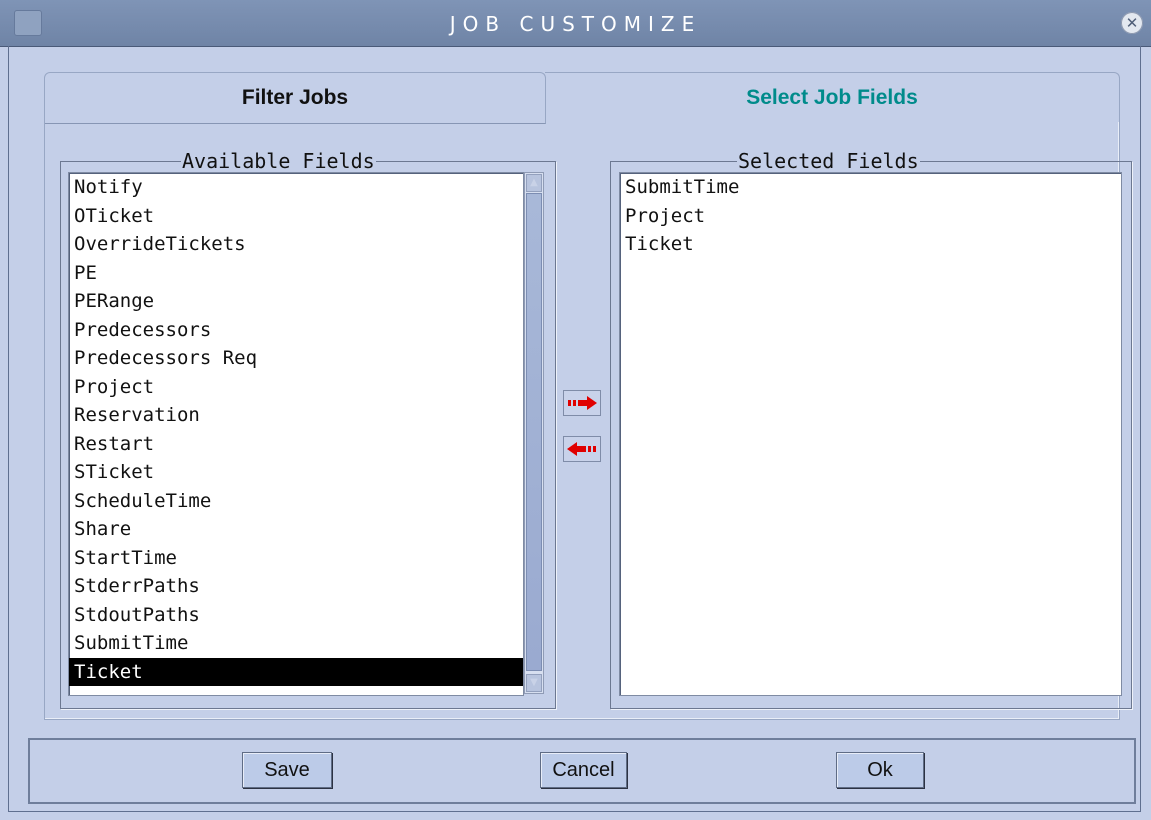  I want to click on list-item: Share, so click(296, 529).